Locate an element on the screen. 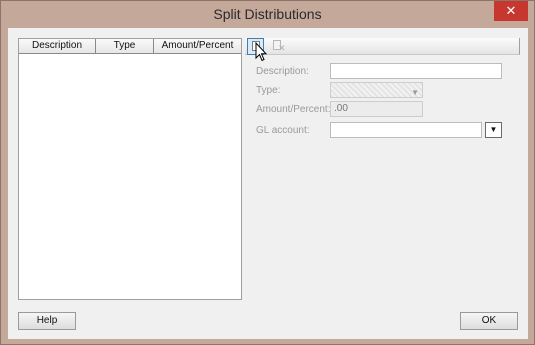  ok-button: OK is located at coordinates (489, 321).